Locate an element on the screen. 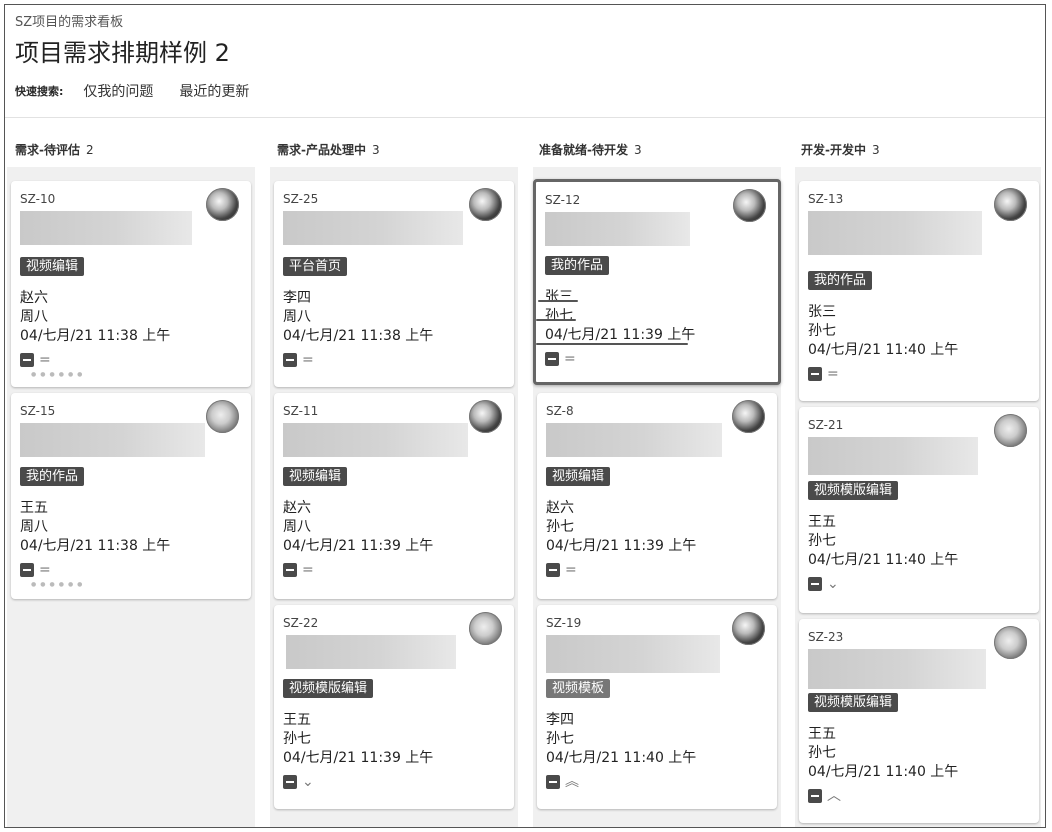 Image resolution: width=1052 pixels, height=832 pixels. column-header: 准备就绪-待开发 3 is located at coordinates (657, 147).